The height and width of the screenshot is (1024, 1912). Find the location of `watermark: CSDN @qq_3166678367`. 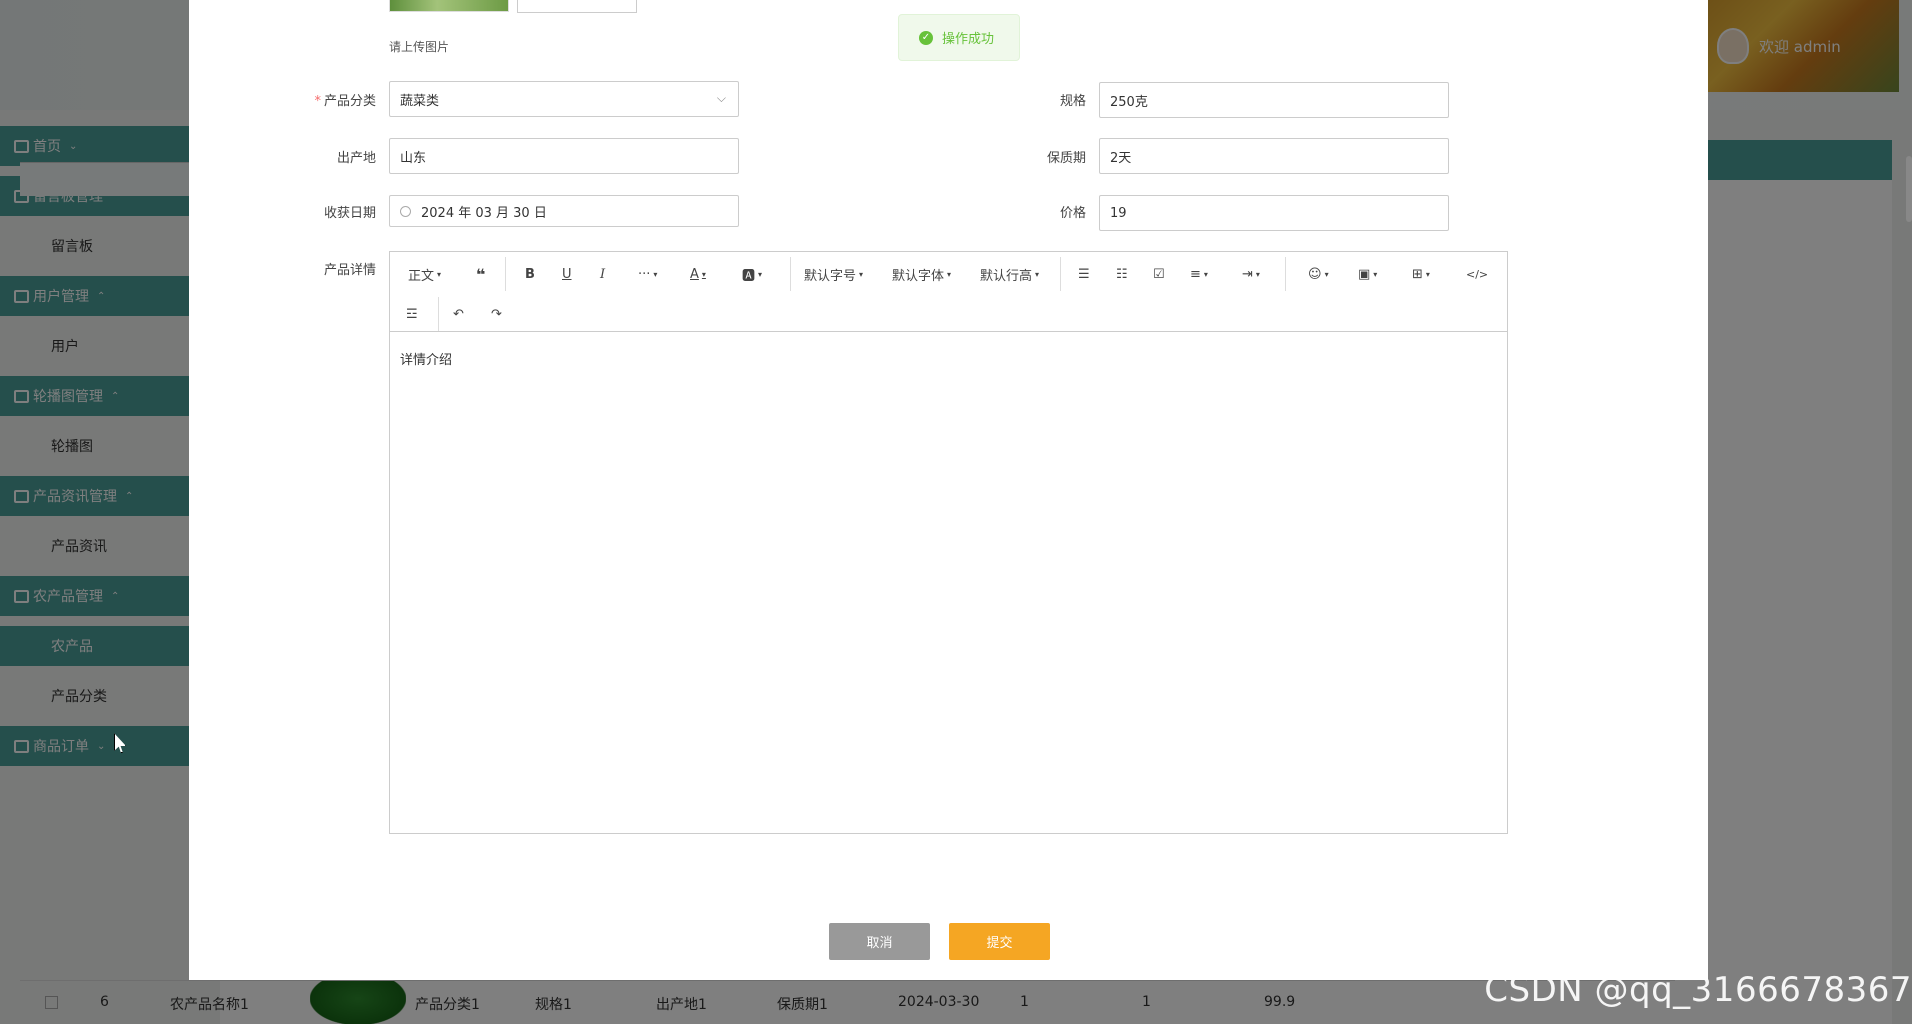

watermark: CSDN @qq_3166678367 is located at coordinates (1698, 990).